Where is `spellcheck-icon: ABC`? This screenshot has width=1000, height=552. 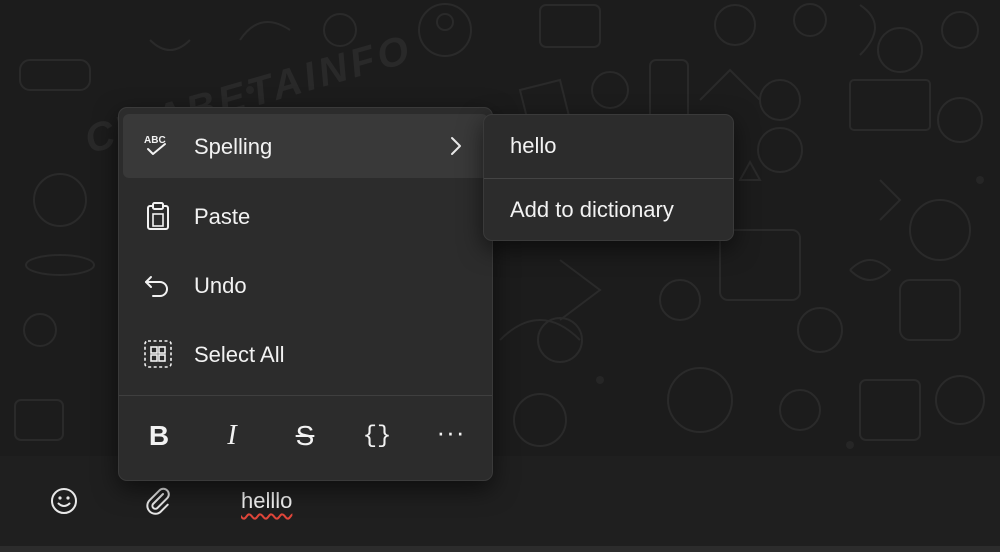
spellcheck-icon: ABC is located at coordinates (158, 146).